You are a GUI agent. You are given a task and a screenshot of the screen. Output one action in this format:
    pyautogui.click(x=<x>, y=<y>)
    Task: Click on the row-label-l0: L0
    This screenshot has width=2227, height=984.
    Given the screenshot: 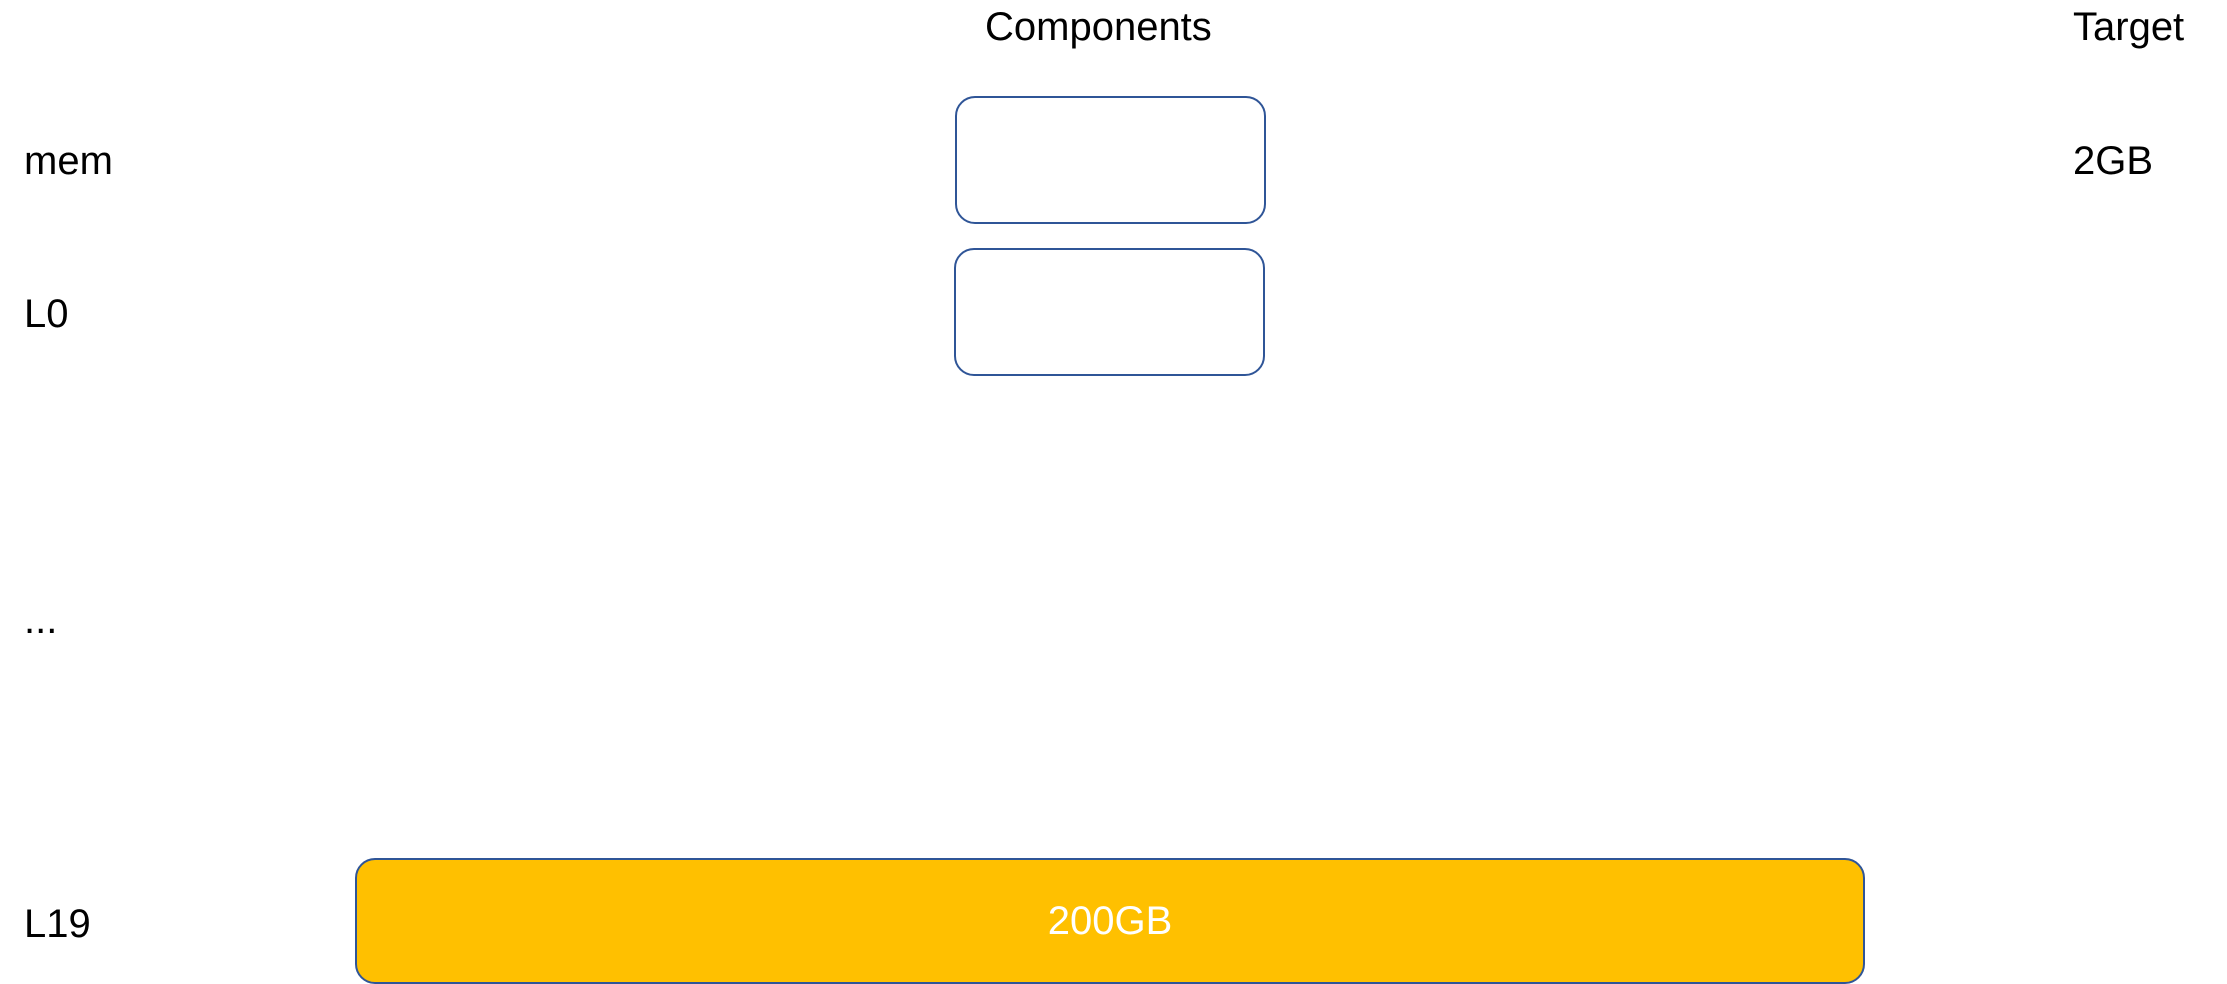 What is the action you would take?
    pyautogui.click(x=46, y=314)
    